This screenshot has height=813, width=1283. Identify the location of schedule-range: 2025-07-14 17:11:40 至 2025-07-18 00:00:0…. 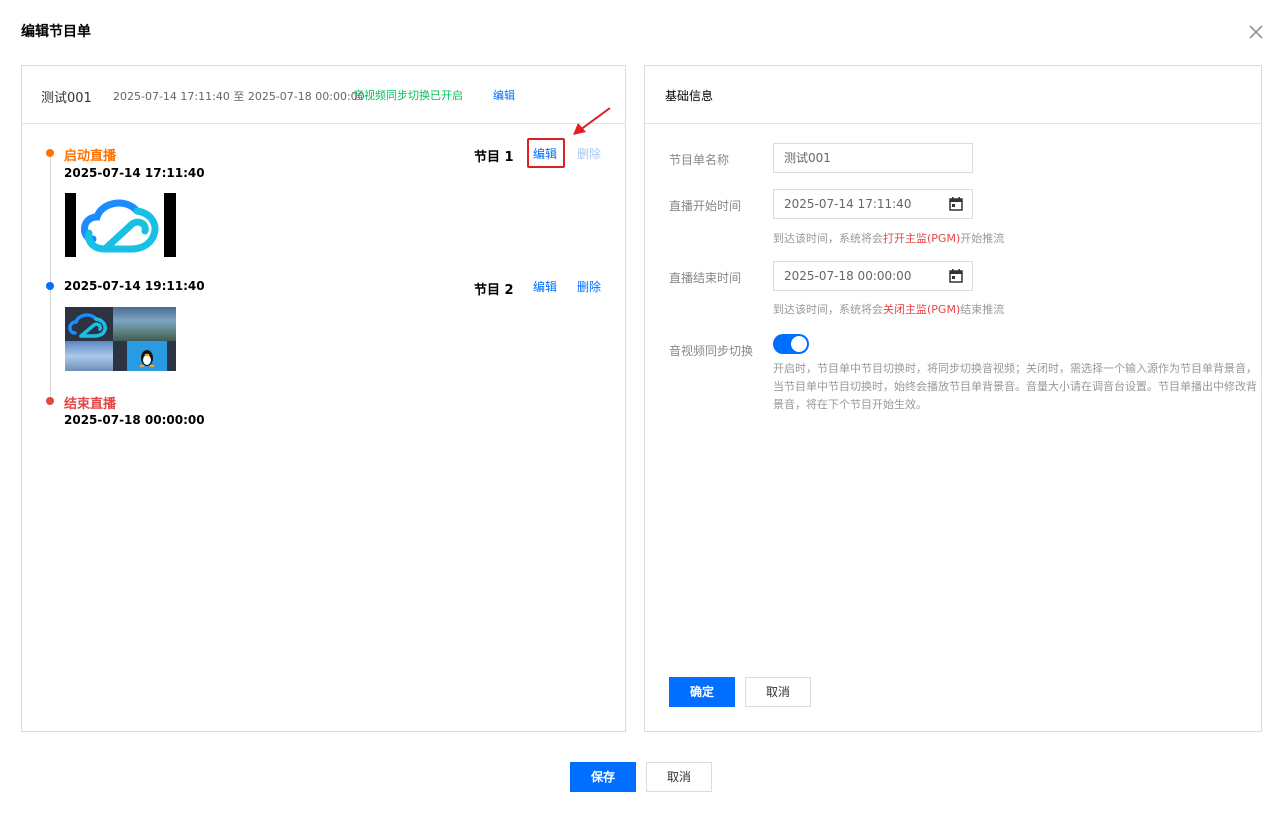
(239, 96).